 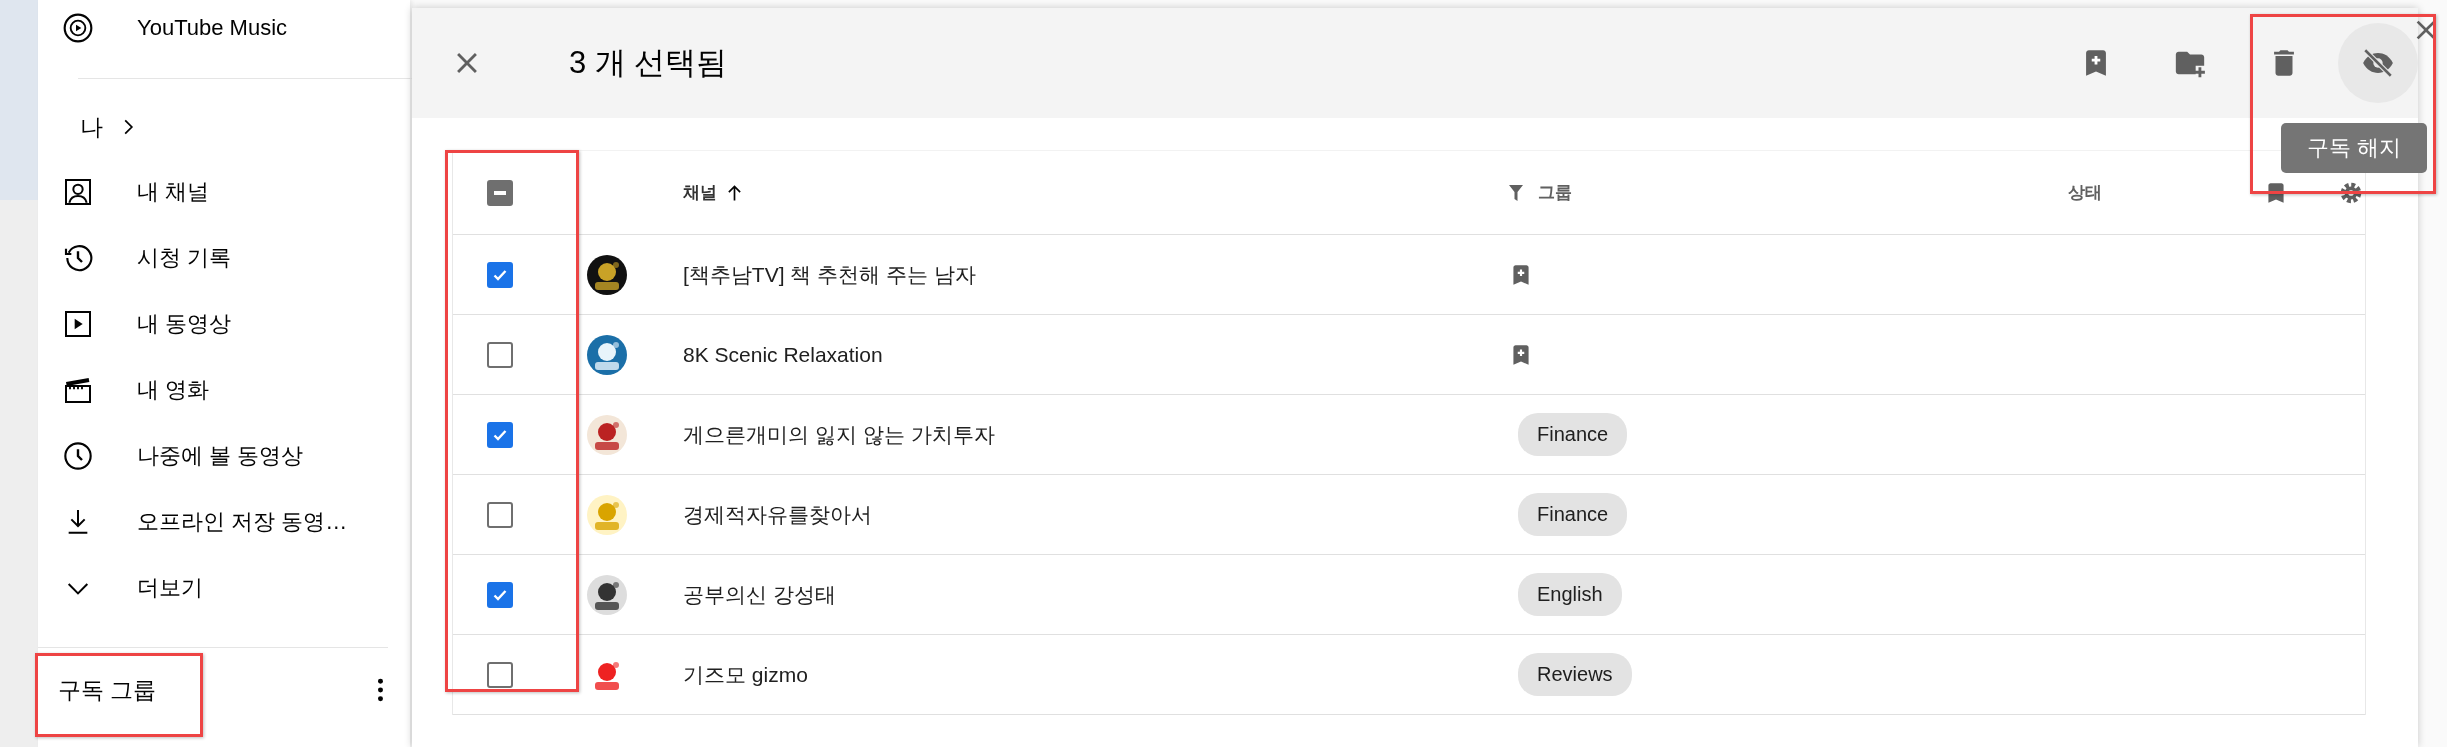 What do you see at coordinates (78, 258) in the screenshot?
I see `history-icon` at bounding box center [78, 258].